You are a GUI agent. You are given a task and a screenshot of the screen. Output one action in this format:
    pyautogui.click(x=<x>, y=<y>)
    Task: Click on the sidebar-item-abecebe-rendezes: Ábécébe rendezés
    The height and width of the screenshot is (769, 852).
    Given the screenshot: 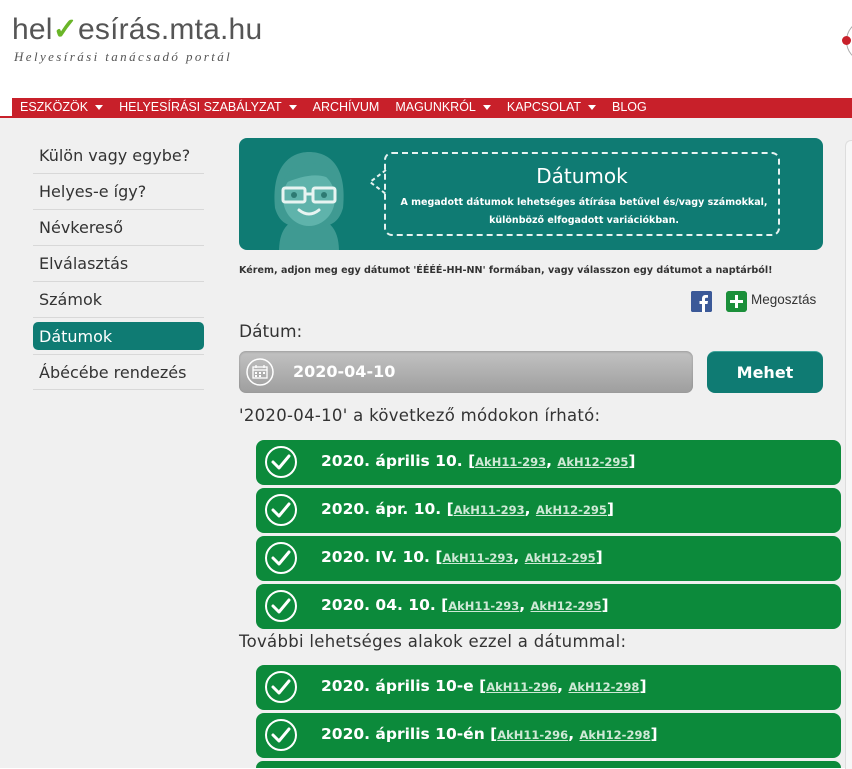 What is the action you would take?
    pyautogui.click(x=118, y=372)
    